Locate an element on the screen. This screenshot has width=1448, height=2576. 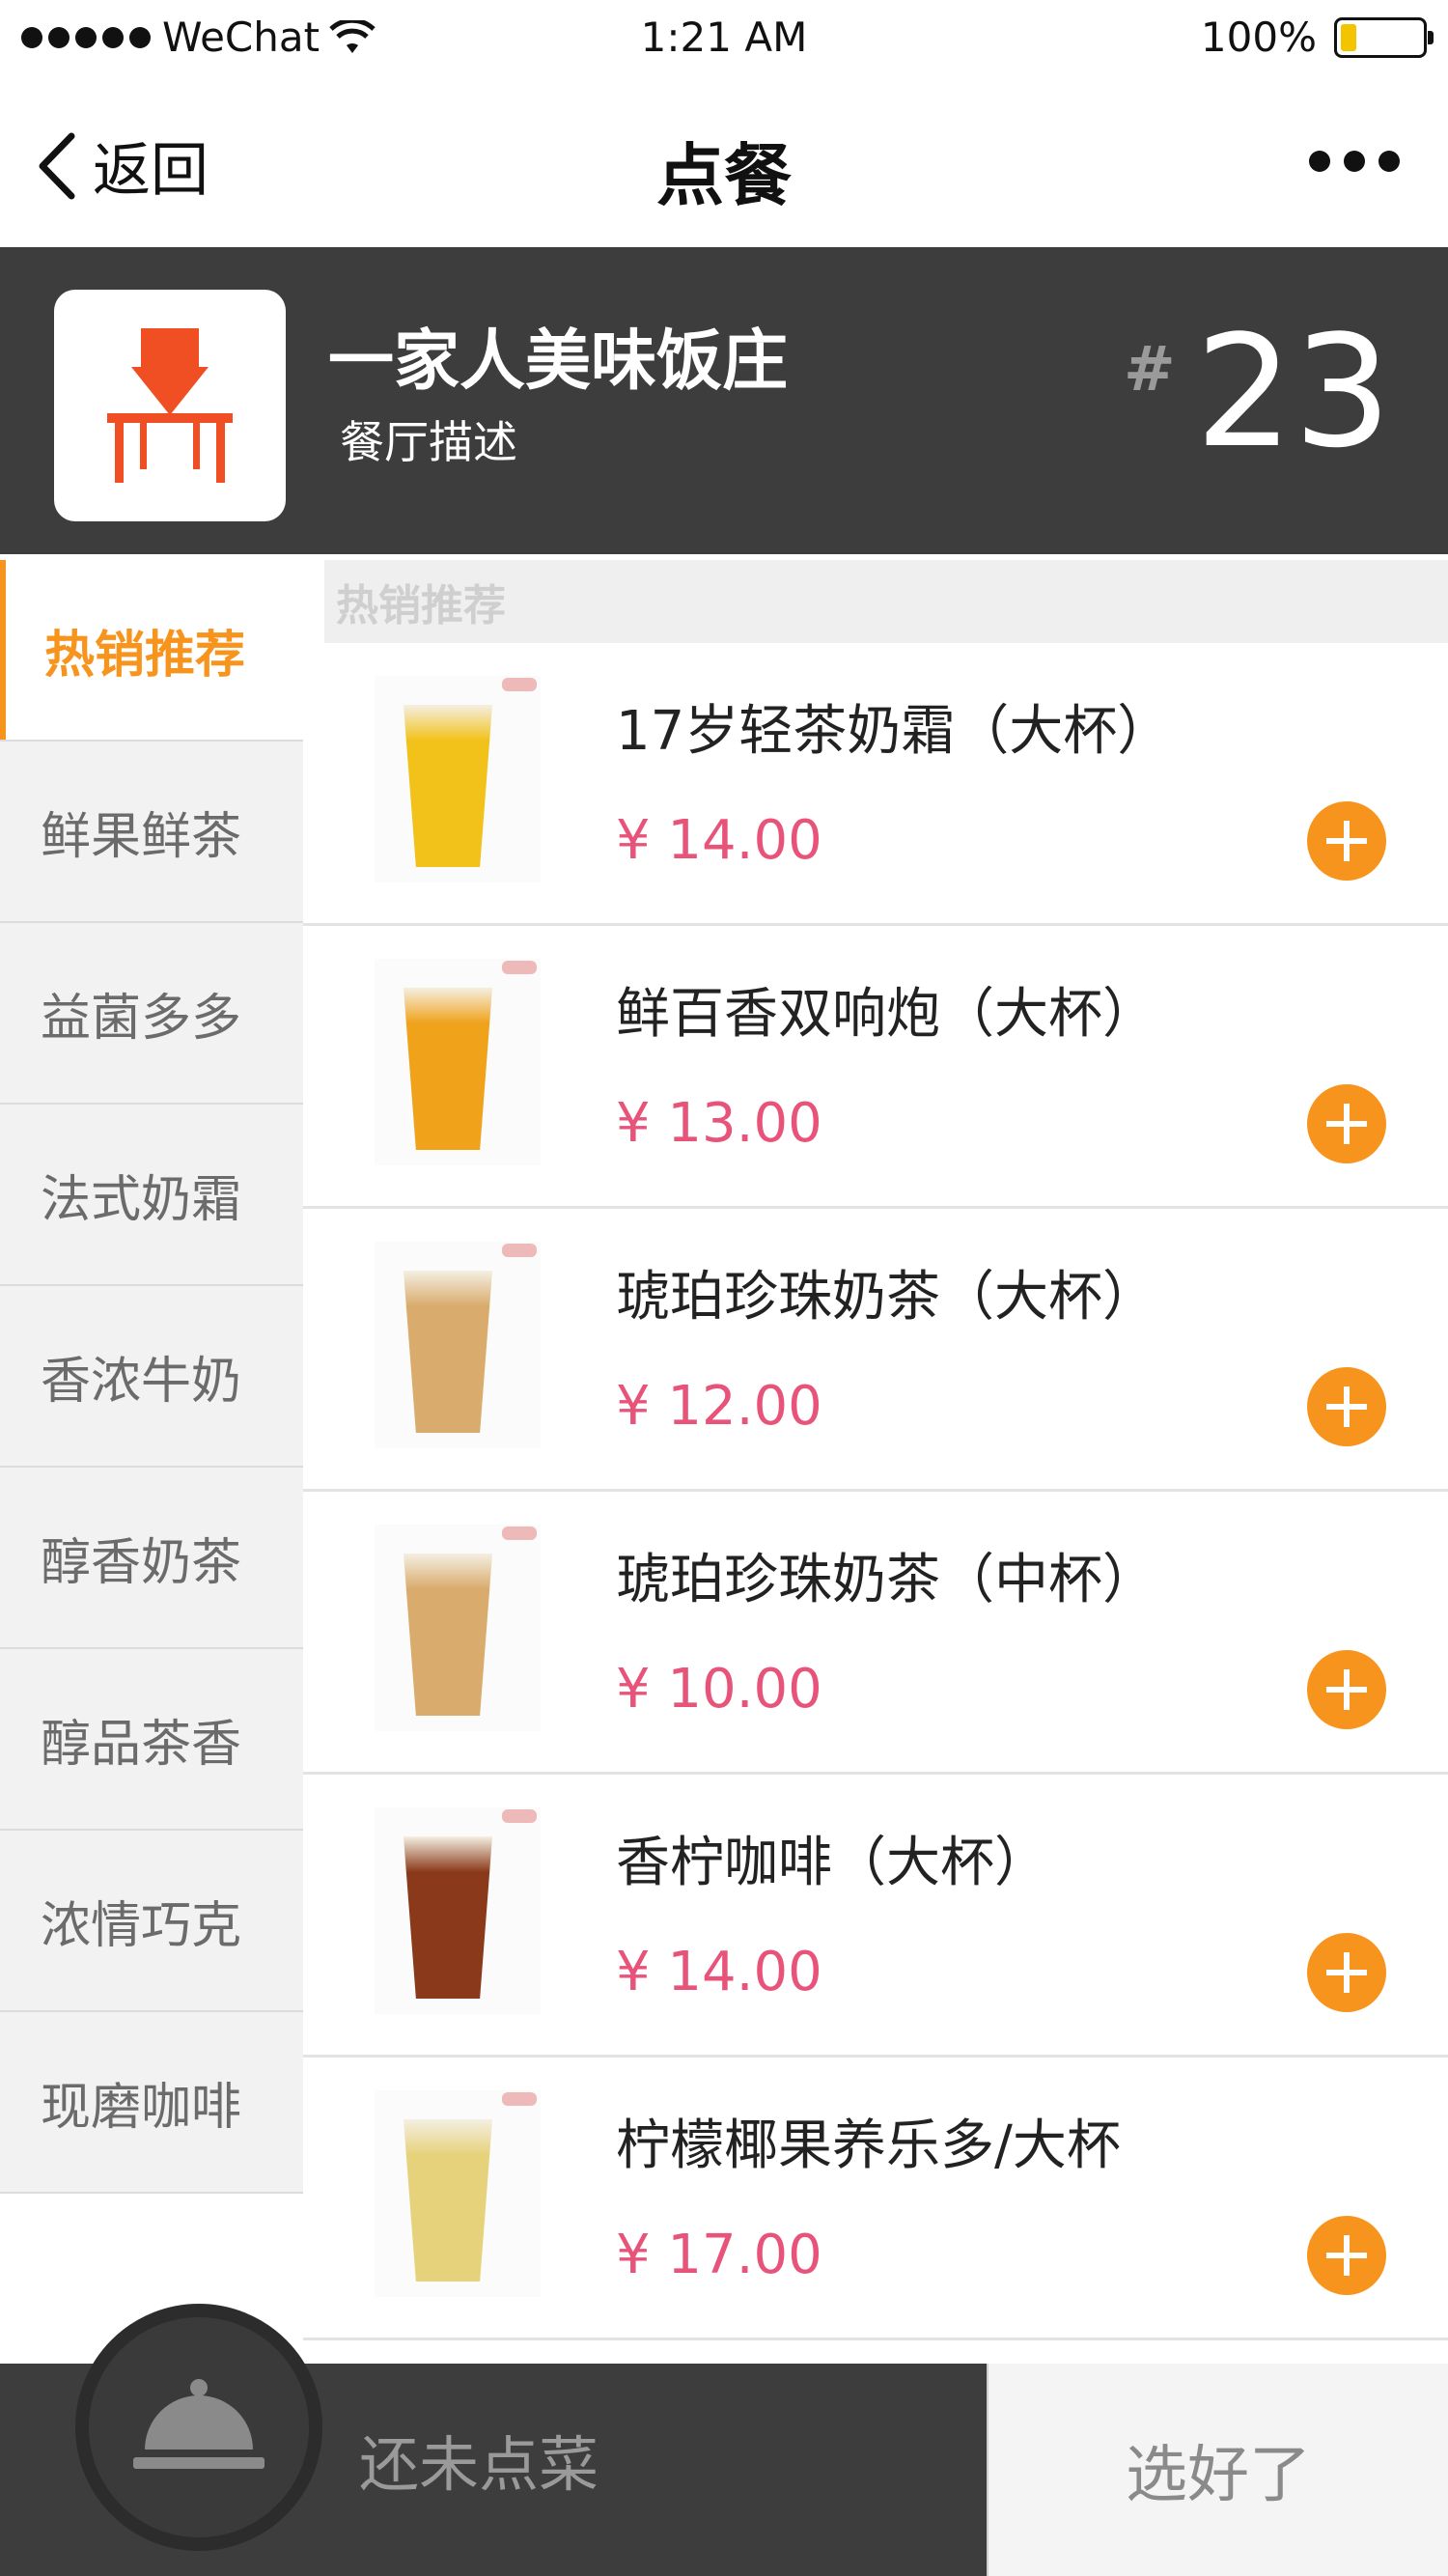
category-item: 醇品茶香 is located at coordinates (151, 1740).